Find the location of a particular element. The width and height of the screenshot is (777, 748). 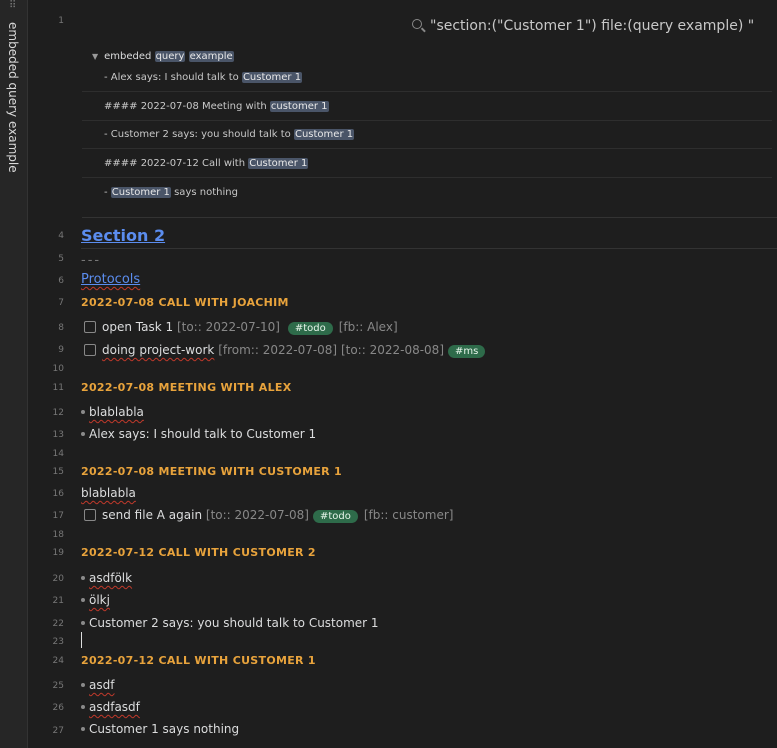

line-number: 18 is located at coordinates (58, 535).